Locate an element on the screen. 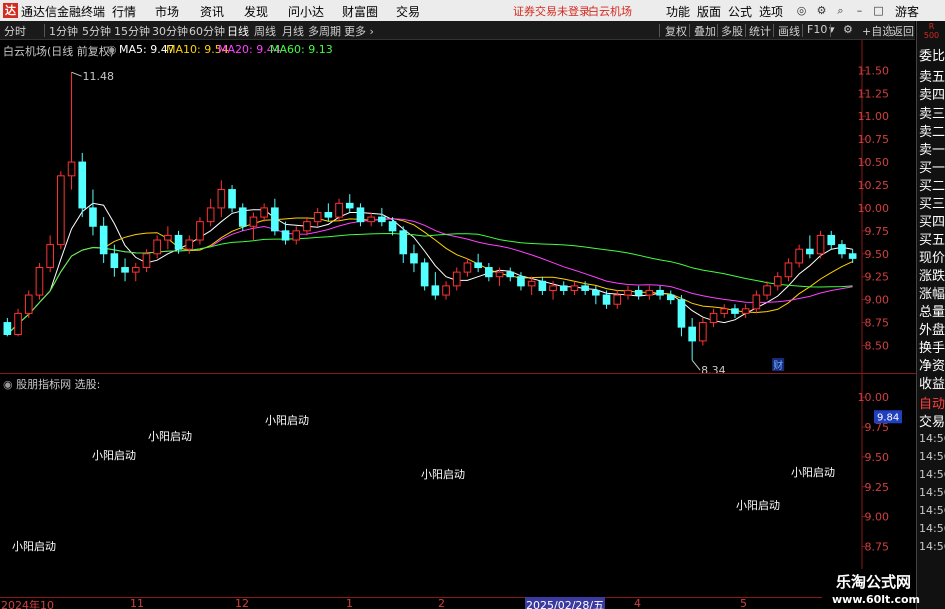 The image size is (945, 609). search-icon: ⌕ is located at coordinates (840, 10).